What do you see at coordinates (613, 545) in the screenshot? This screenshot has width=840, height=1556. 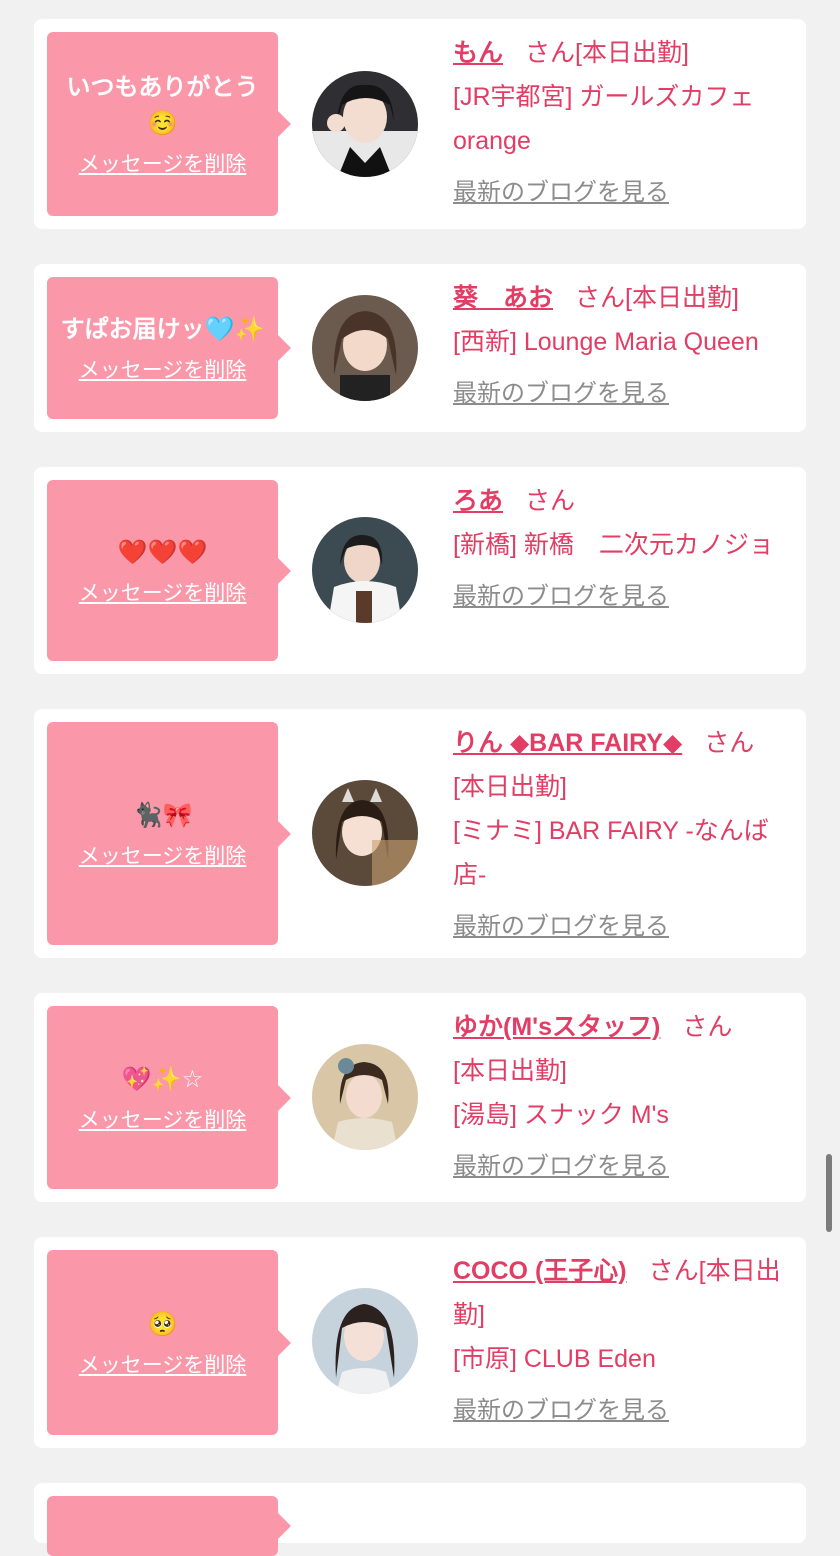 I see `shop-name: [新橋] 新橋 二次元カノジョ` at bounding box center [613, 545].